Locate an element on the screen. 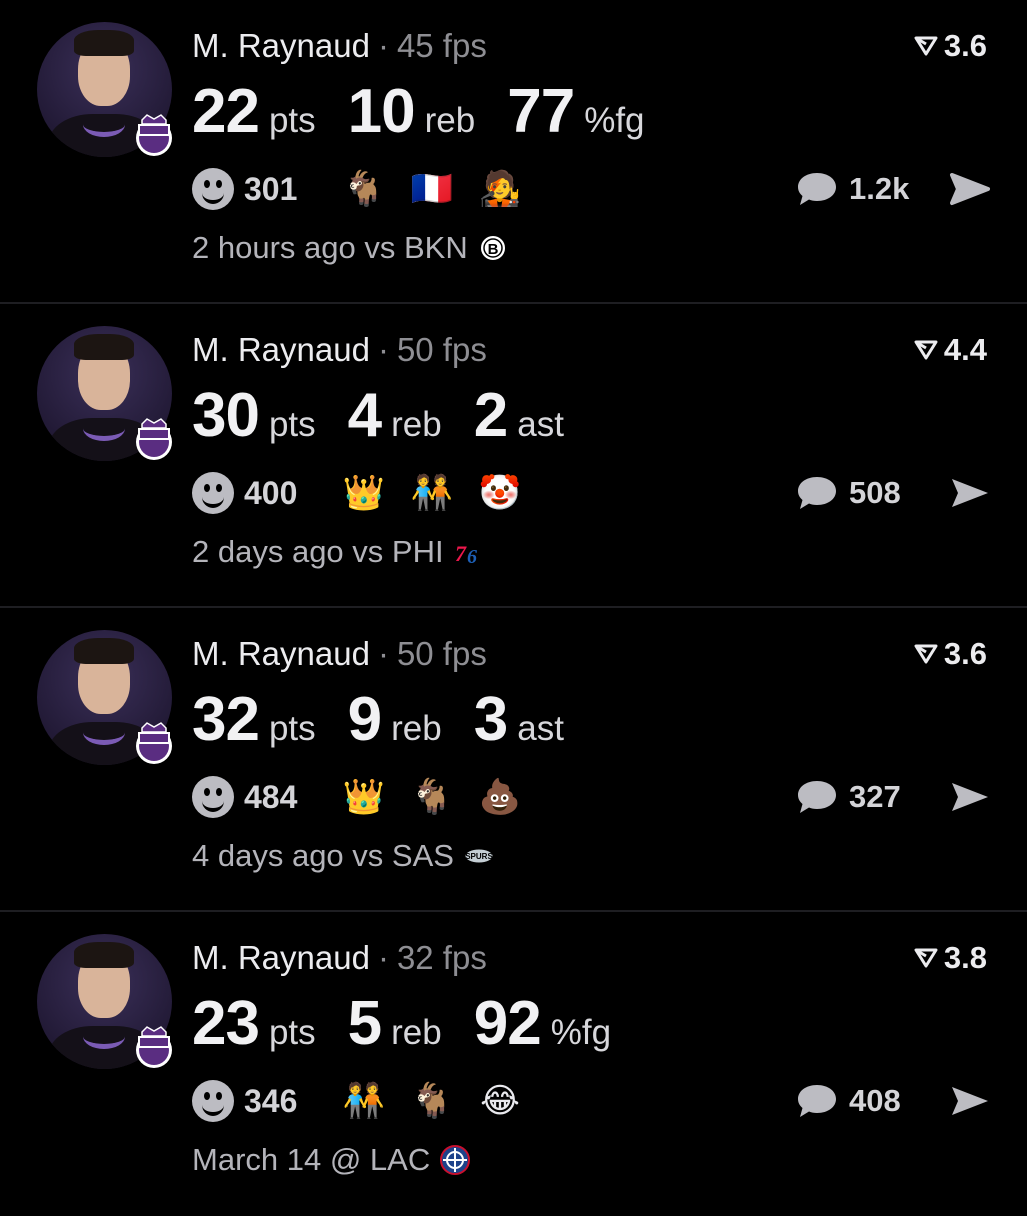 The height and width of the screenshot is (1216, 1027). rating-value: 4.4 is located at coordinates (965, 349).